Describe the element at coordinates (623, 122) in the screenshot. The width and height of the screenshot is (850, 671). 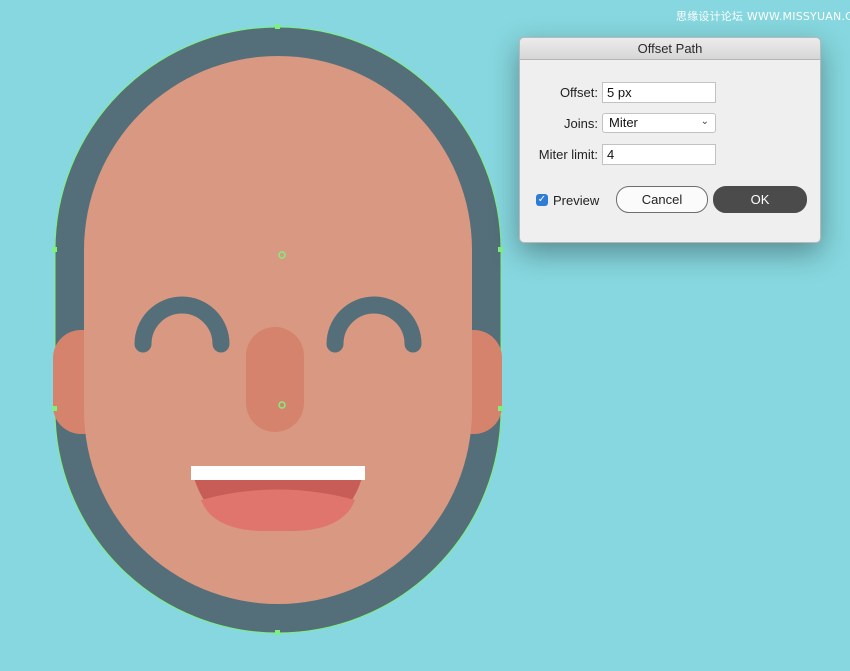
I see `joins-selected-value: Miter` at that location.